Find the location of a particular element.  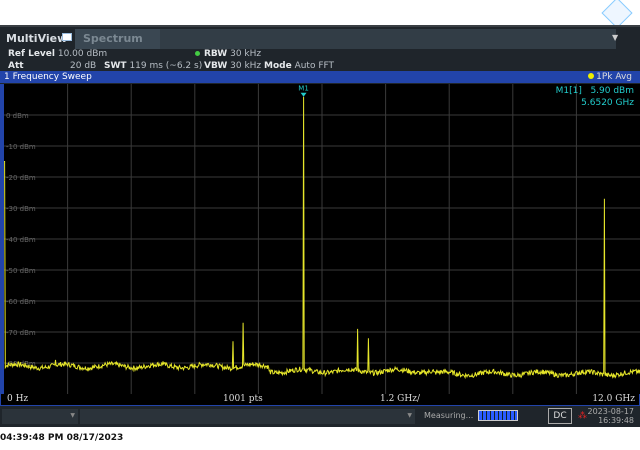

x-stop: 12.0 GHz is located at coordinates (613, 399).